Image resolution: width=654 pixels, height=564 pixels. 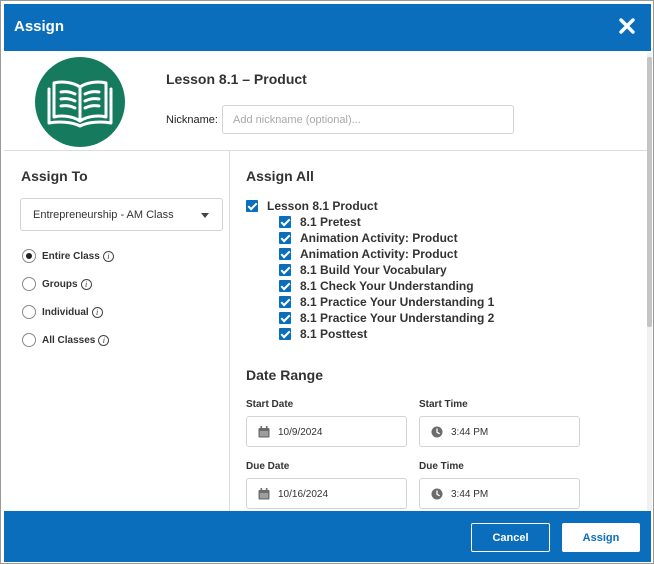 I want to click on checkbox-label: 8.1 Practice Your Understanding 1, so click(x=397, y=302).